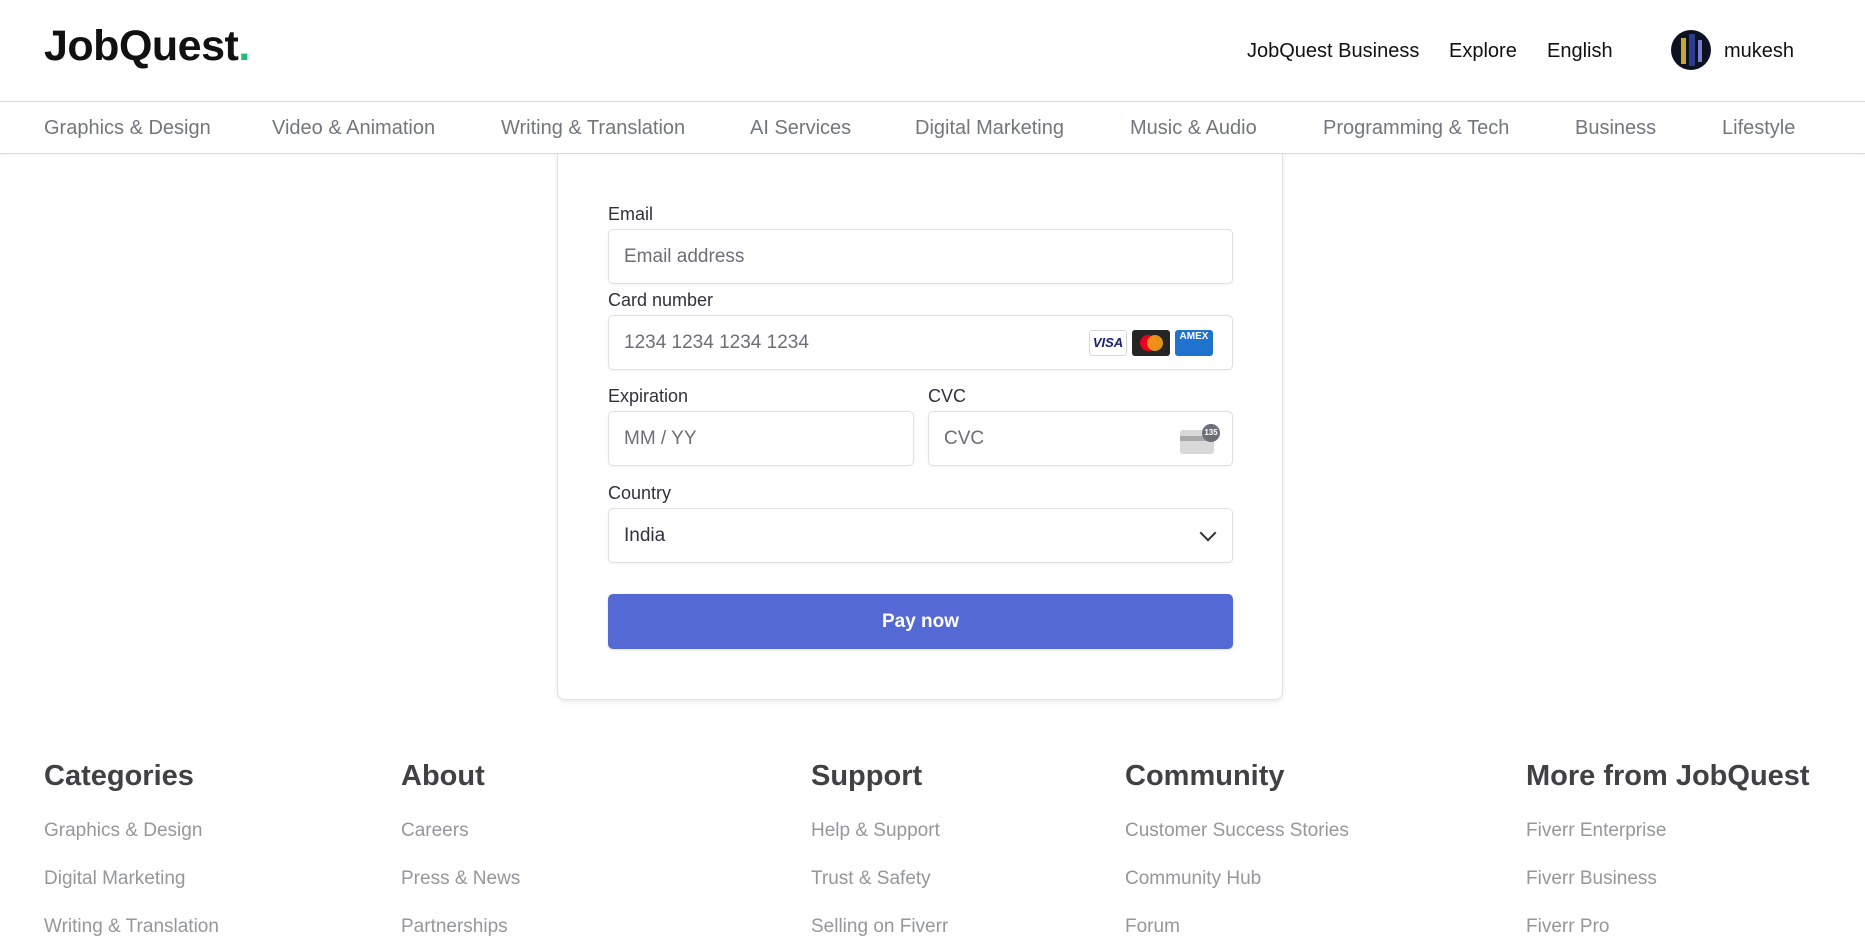  What do you see at coordinates (684, 256) in the screenshot?
I see `email-placeholder: Email address` at bounding box center [684, 256].